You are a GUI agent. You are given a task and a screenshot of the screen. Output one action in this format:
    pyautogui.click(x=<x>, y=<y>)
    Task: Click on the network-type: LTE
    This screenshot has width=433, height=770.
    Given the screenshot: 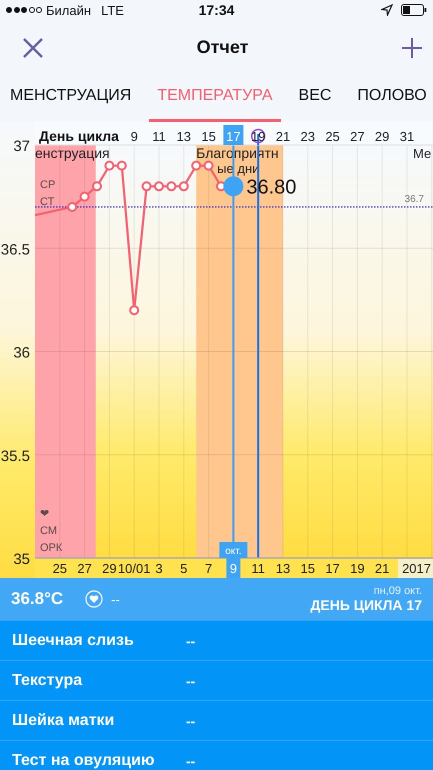 What is the action you would take?
    pyautogui.click(x=112, y=10)
    